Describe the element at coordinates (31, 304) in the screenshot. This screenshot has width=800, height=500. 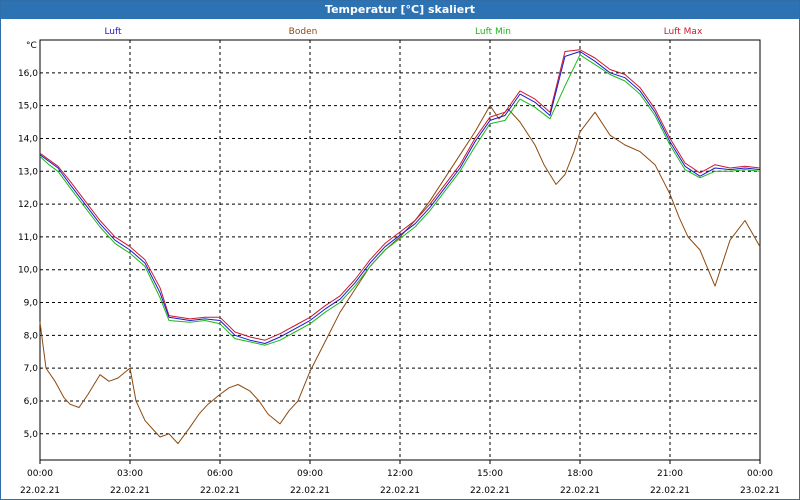
I see `y-tick-label: 9,0` at that location.